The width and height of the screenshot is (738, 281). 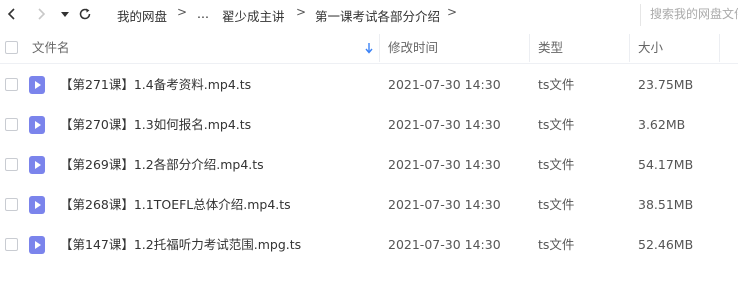 What do you see at coordinates (662, 124) in the screenshot?
I see `file-size: 3.62MB` at bounding box center [662, 124].